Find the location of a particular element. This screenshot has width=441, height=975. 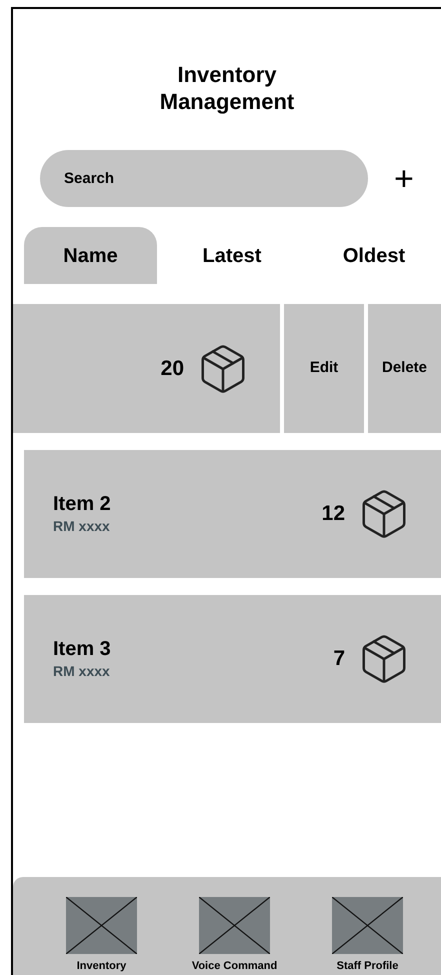

add-button: + is located at coordinates (404, 179).